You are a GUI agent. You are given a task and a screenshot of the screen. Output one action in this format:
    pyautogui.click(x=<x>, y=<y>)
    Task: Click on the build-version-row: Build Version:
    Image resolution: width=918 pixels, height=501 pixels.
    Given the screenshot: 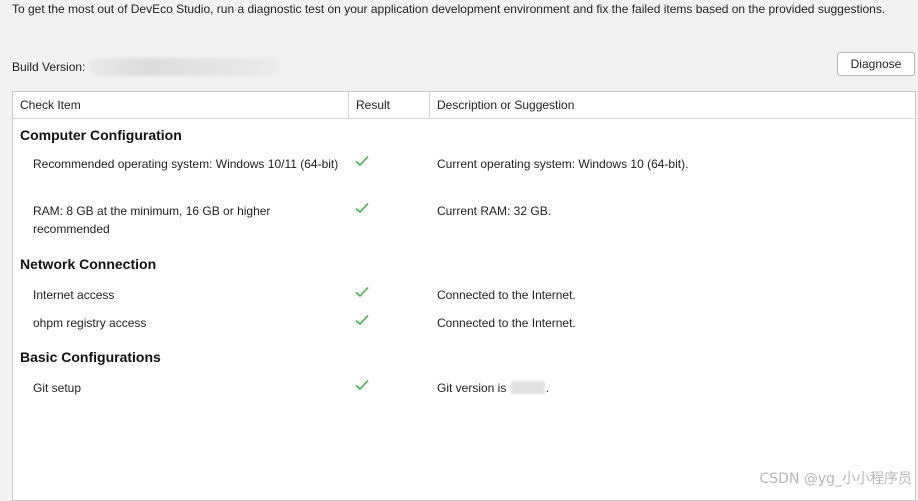 What is the action you would take?
    pyautogui.click(x=146, y=67)
    